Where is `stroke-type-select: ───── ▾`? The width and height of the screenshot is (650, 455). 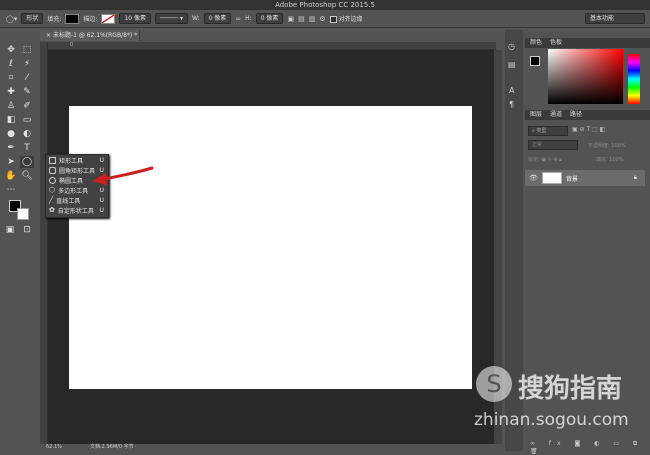 stroke-type-select: ───── ▾ is located at coordinates (171, 18).